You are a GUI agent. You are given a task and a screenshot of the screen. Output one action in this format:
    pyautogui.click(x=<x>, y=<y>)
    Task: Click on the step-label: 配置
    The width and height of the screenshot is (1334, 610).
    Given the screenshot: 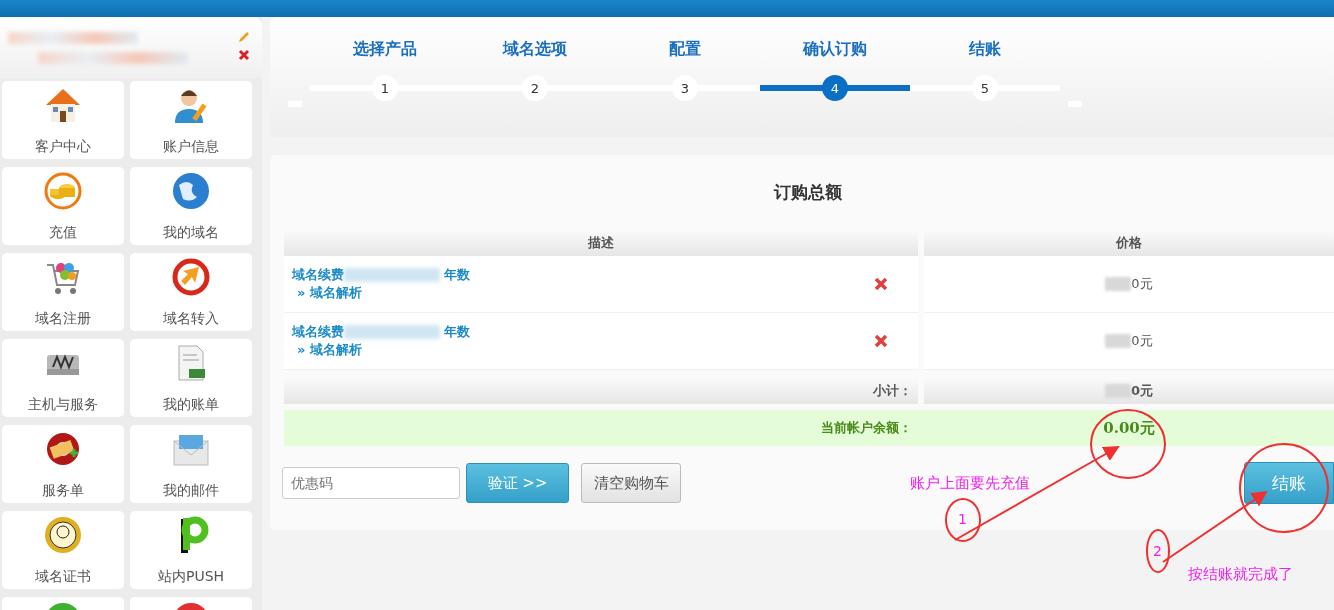 What is the action you would take?
    pyautogui.click(x=685, y=49)
    